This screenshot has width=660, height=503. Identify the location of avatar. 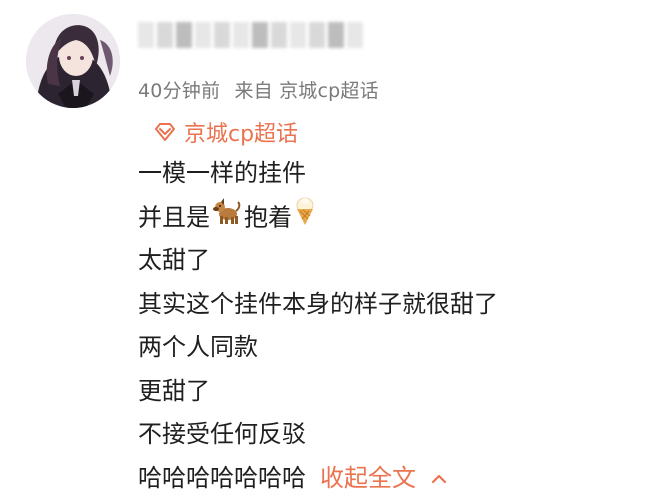
(73, 61).